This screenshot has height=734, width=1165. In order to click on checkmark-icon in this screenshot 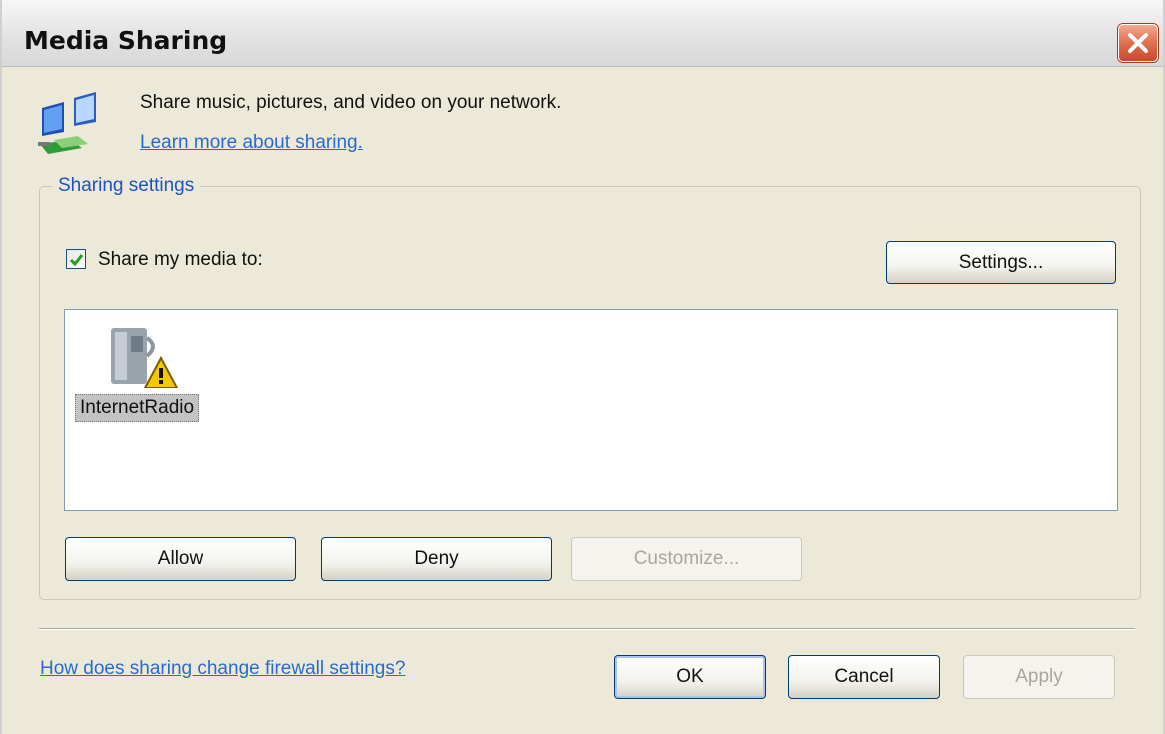, I will do `click(76, 260)`.